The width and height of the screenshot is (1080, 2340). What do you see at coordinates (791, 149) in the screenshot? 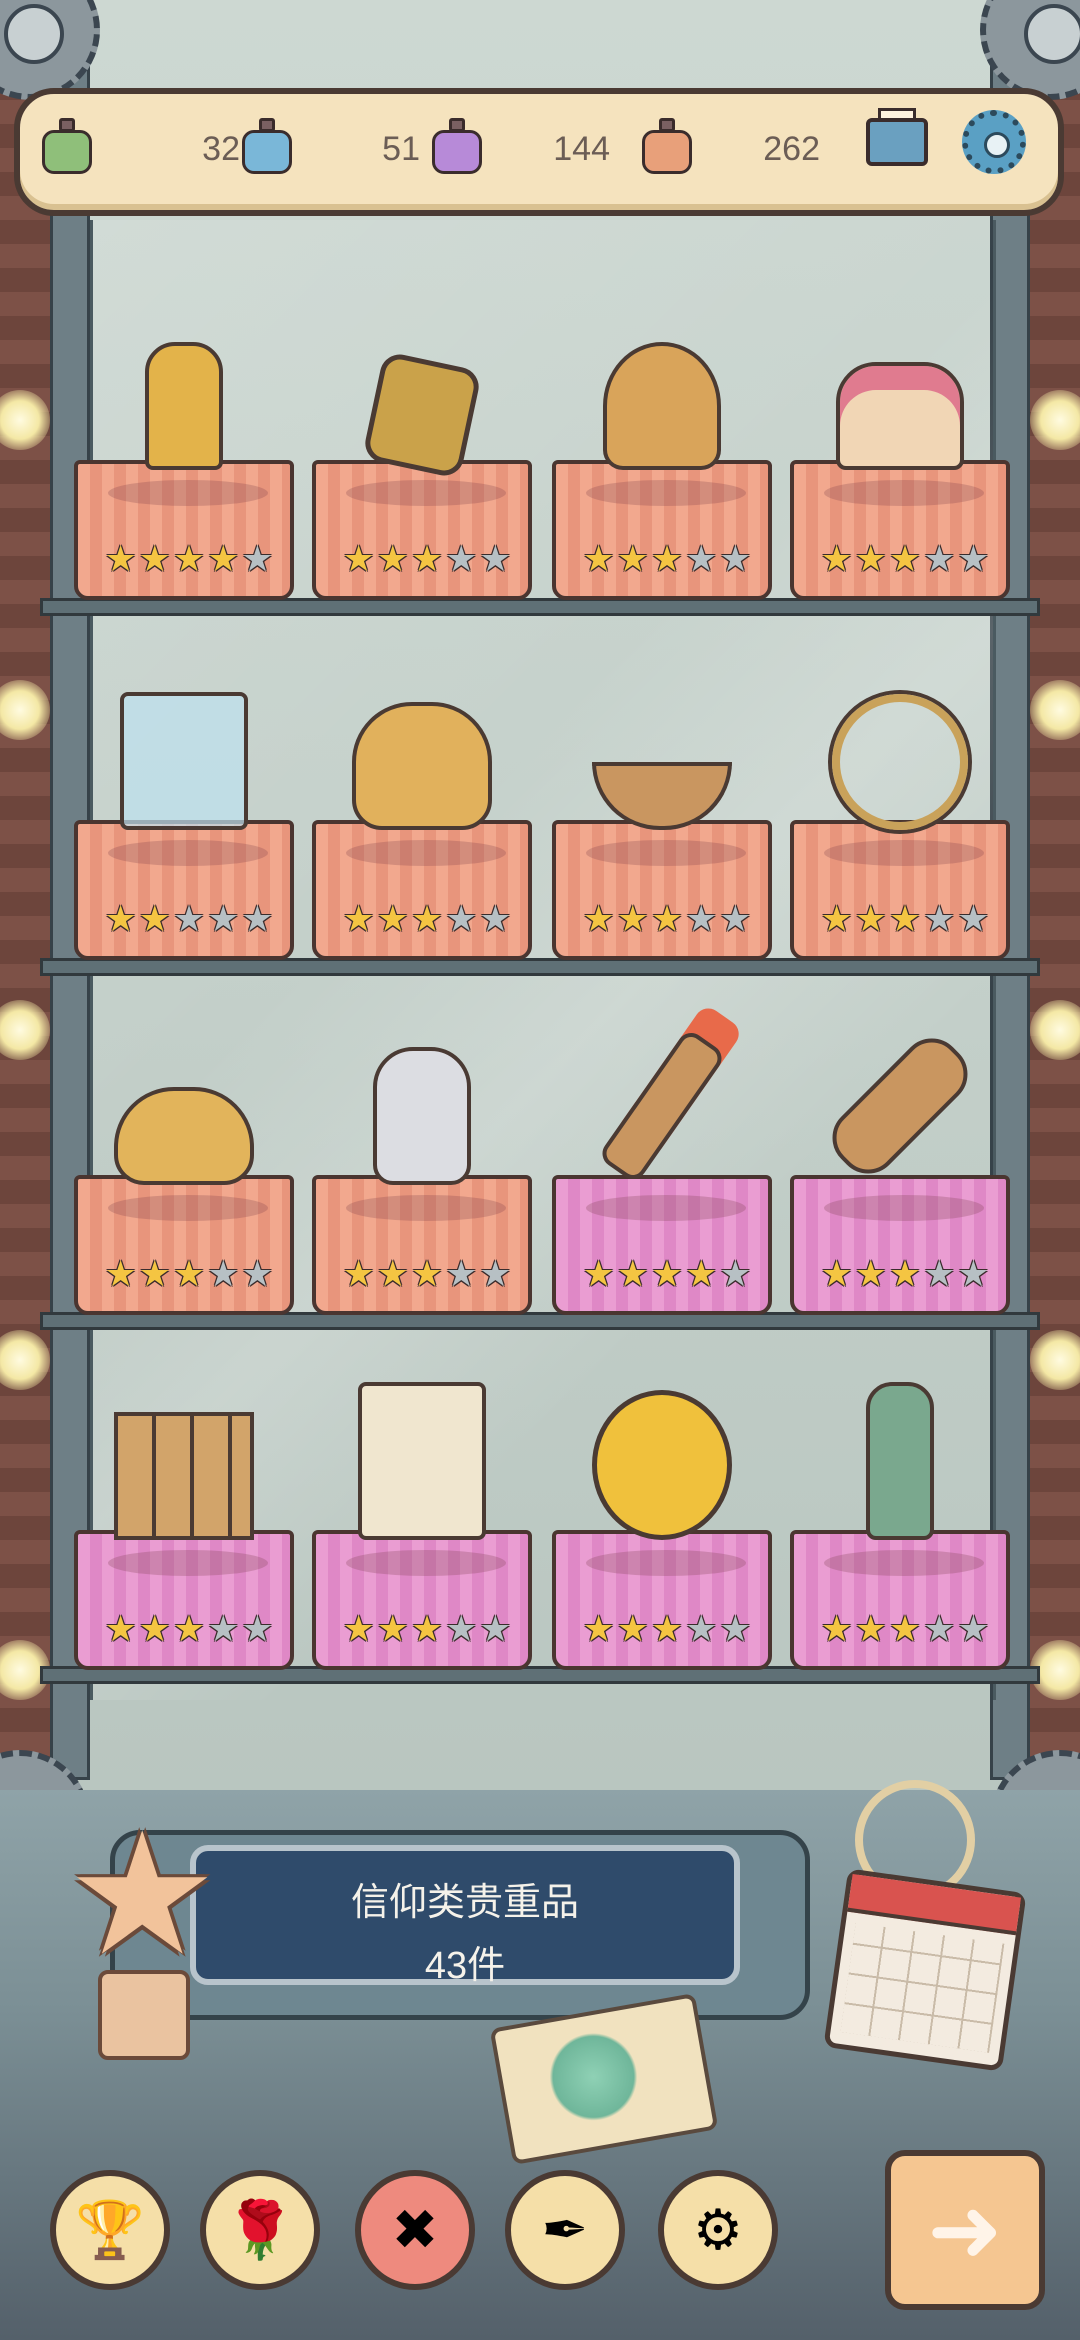
I see `resource-value: 262` at bounding box center [791, 149].